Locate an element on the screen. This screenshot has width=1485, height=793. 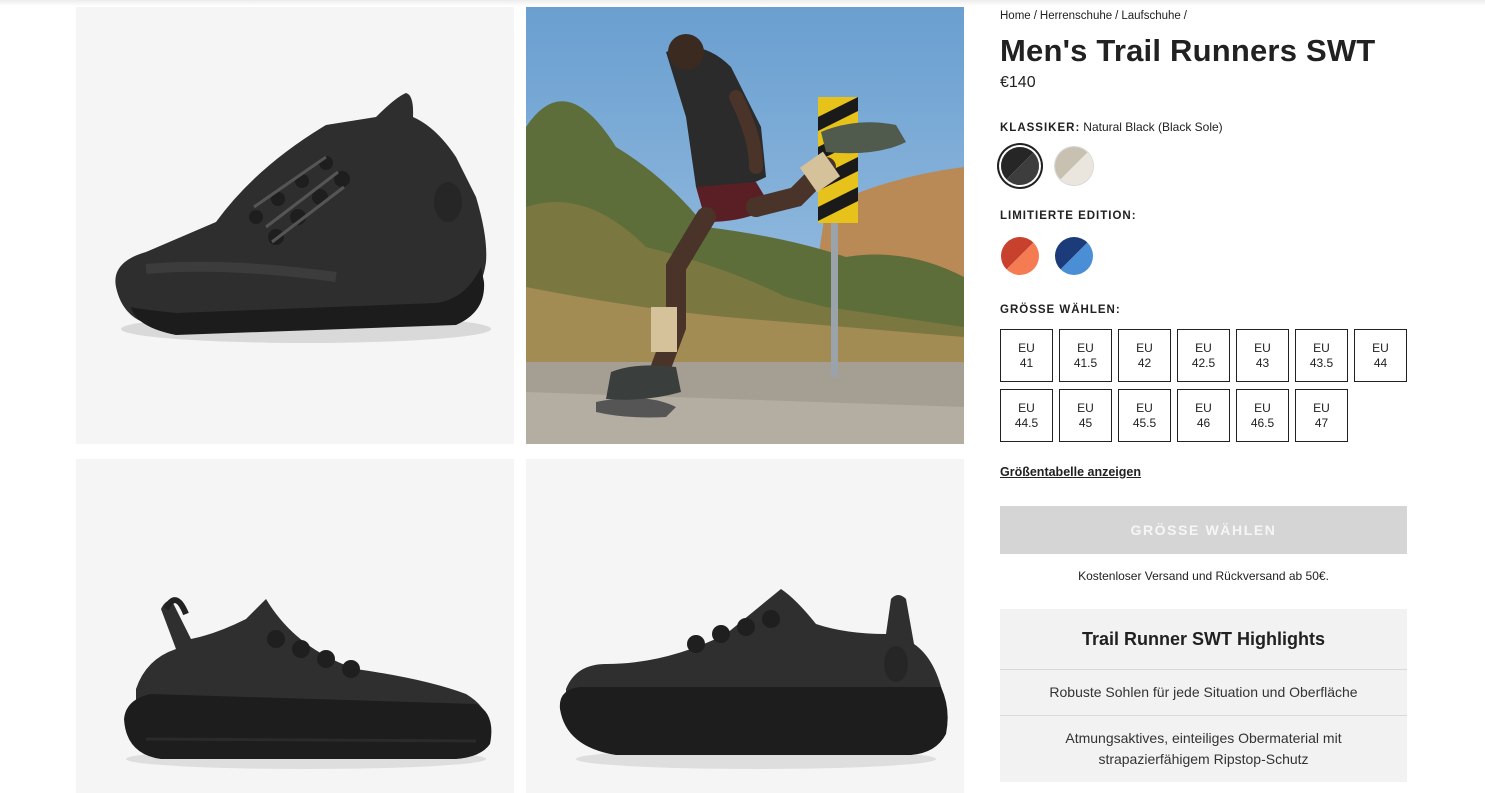
top-shadow is located at coordinates (742, 3).